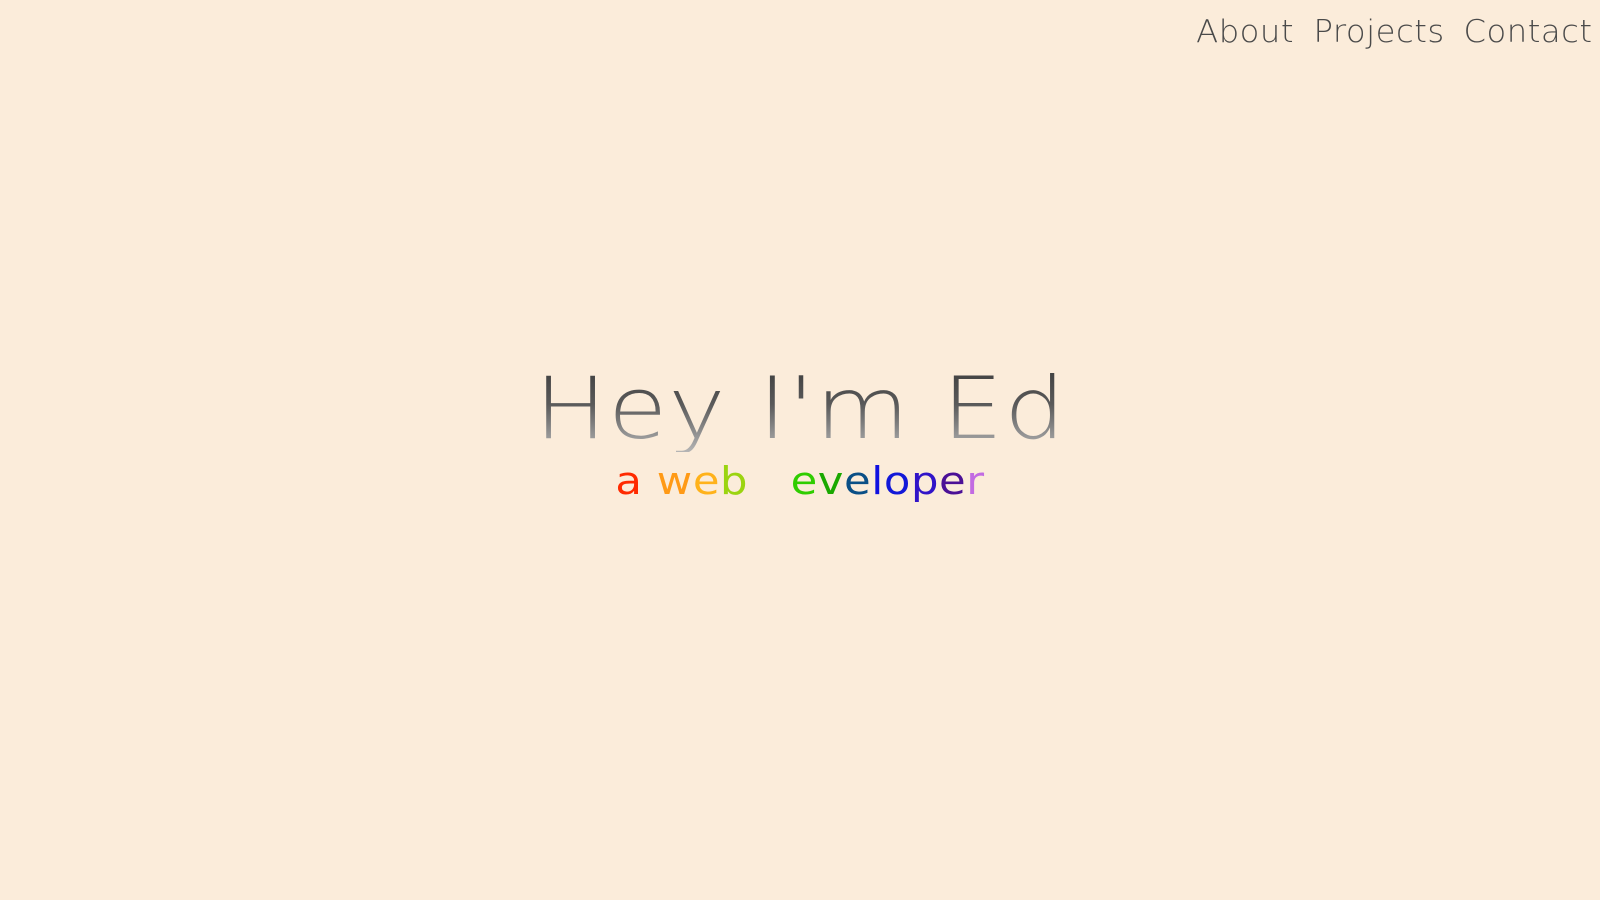 This screenshot has width=1600, height=900. I want to click on hero-subtitle: a web developer, so click(799, 481).